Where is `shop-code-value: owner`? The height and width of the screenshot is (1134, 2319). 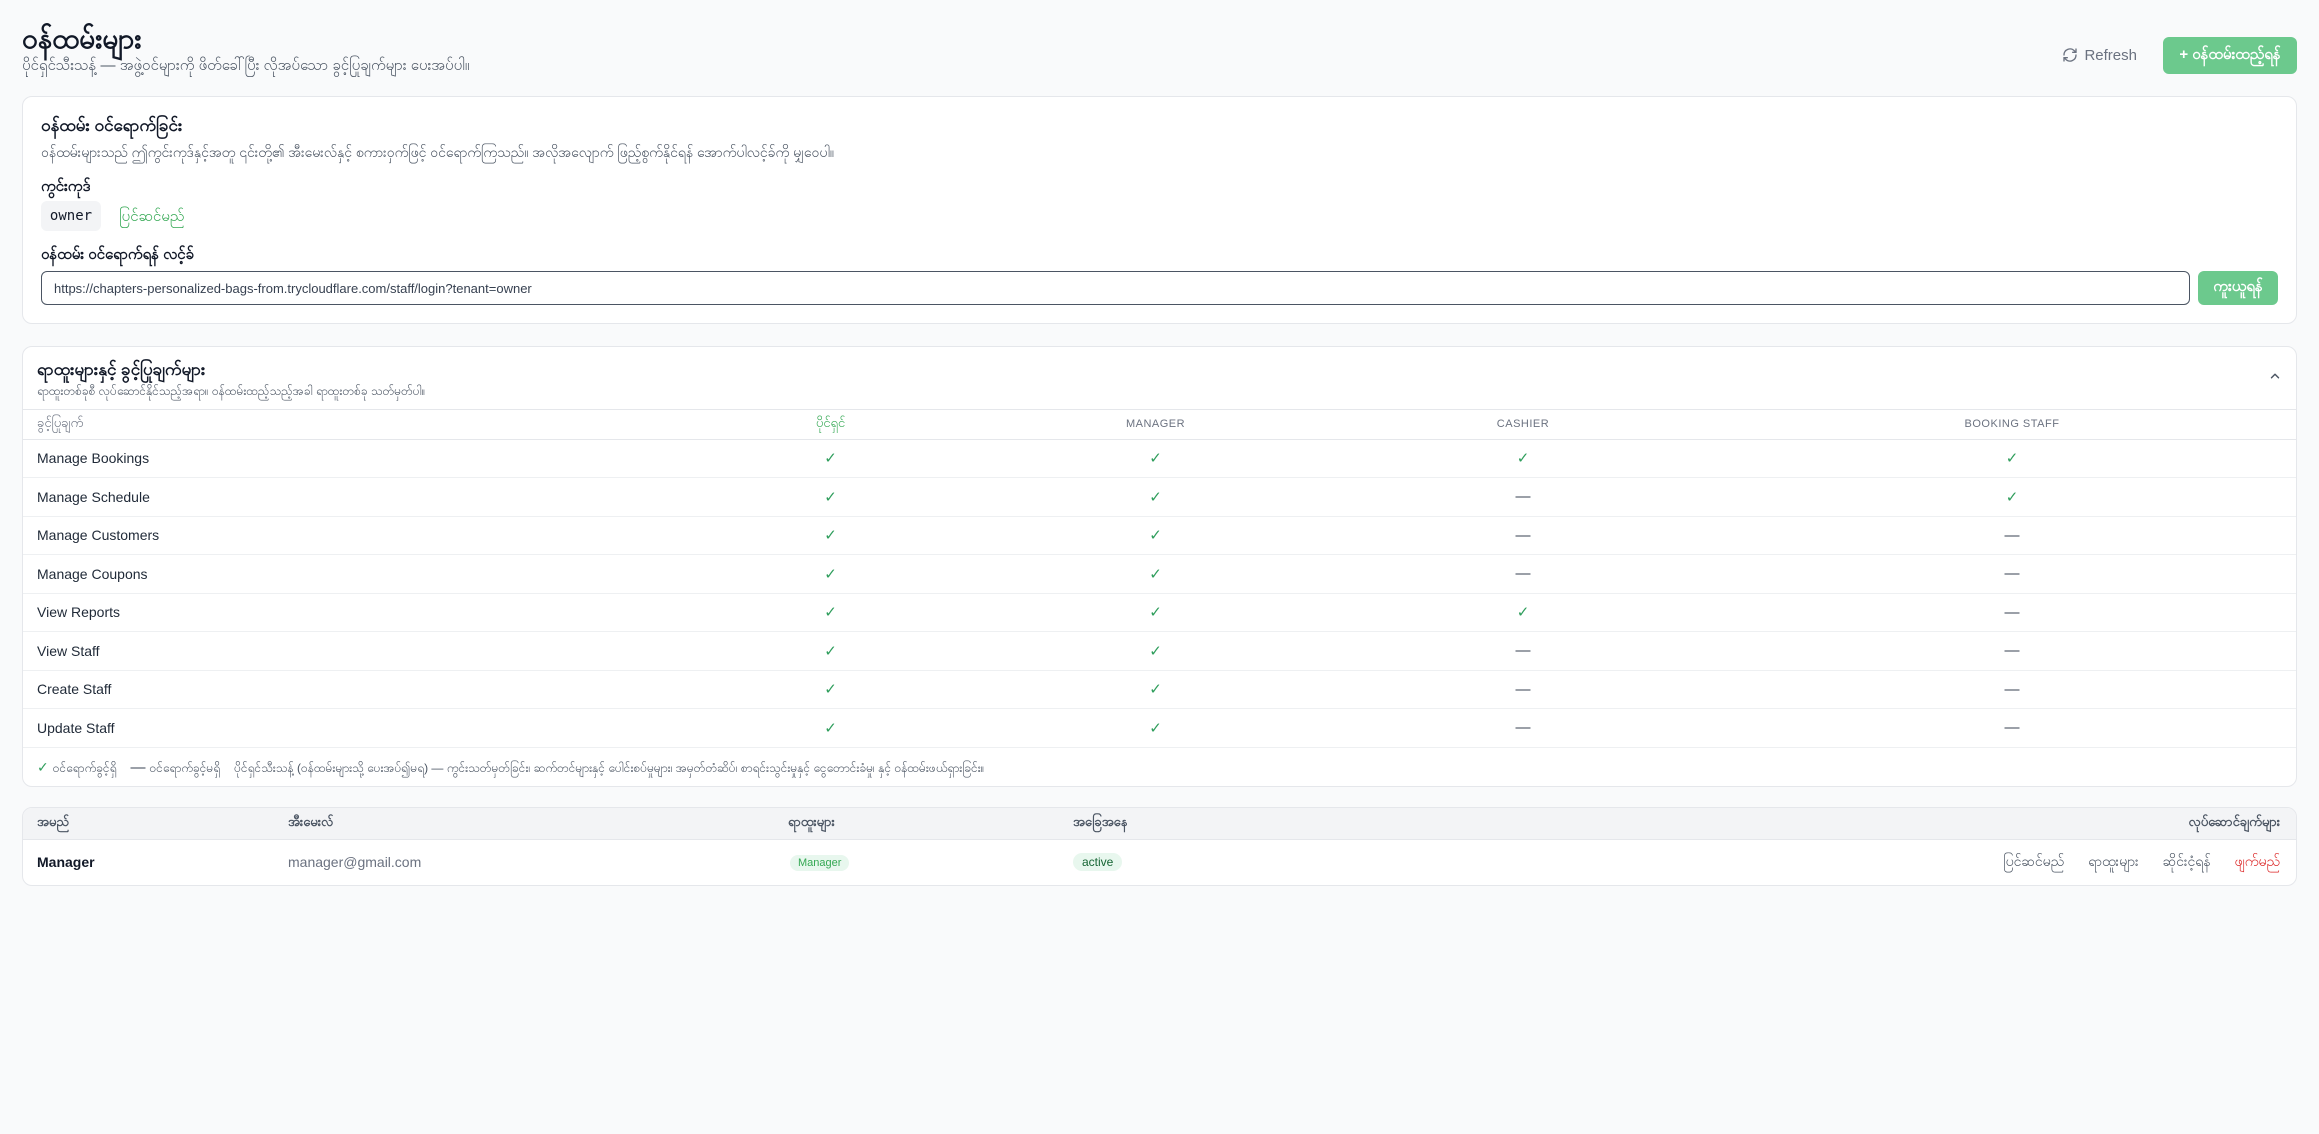
shop-code-value: owner is located at coordinates (71, 216).